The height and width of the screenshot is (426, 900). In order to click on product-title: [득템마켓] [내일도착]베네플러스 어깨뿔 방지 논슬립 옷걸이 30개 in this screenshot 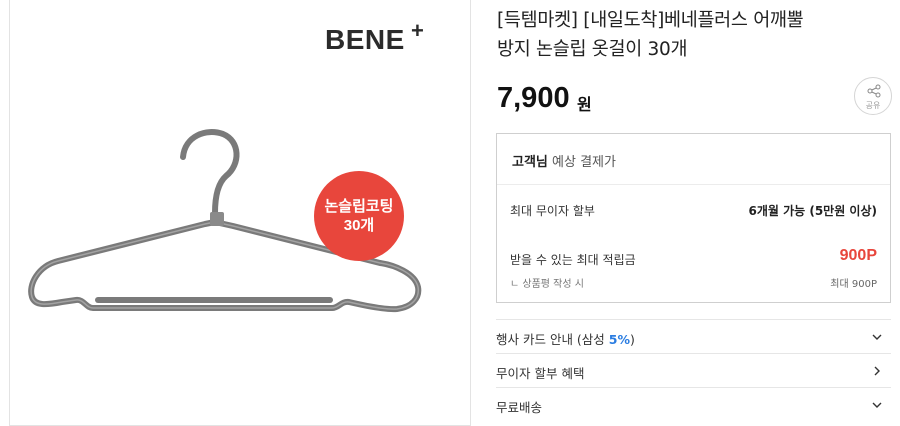, I will do `click(692, 35)`.